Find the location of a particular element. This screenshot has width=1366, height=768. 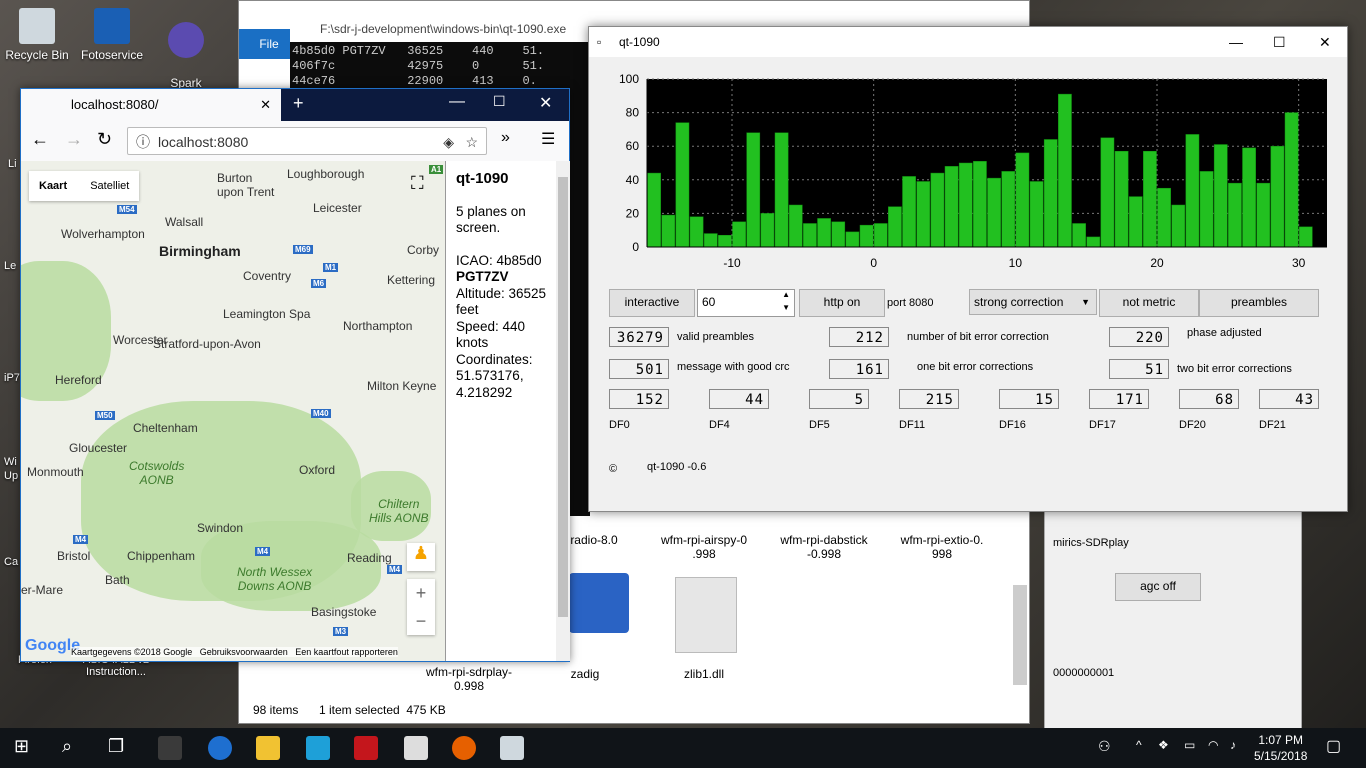

preambles-button: preambles is located at coordinates (1259, 303).